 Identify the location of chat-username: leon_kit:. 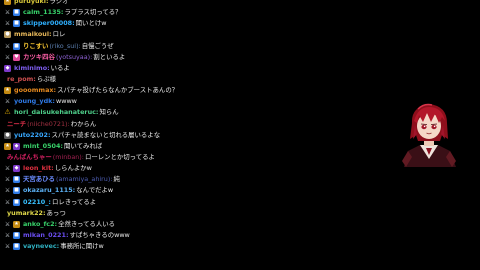
(38, 168).